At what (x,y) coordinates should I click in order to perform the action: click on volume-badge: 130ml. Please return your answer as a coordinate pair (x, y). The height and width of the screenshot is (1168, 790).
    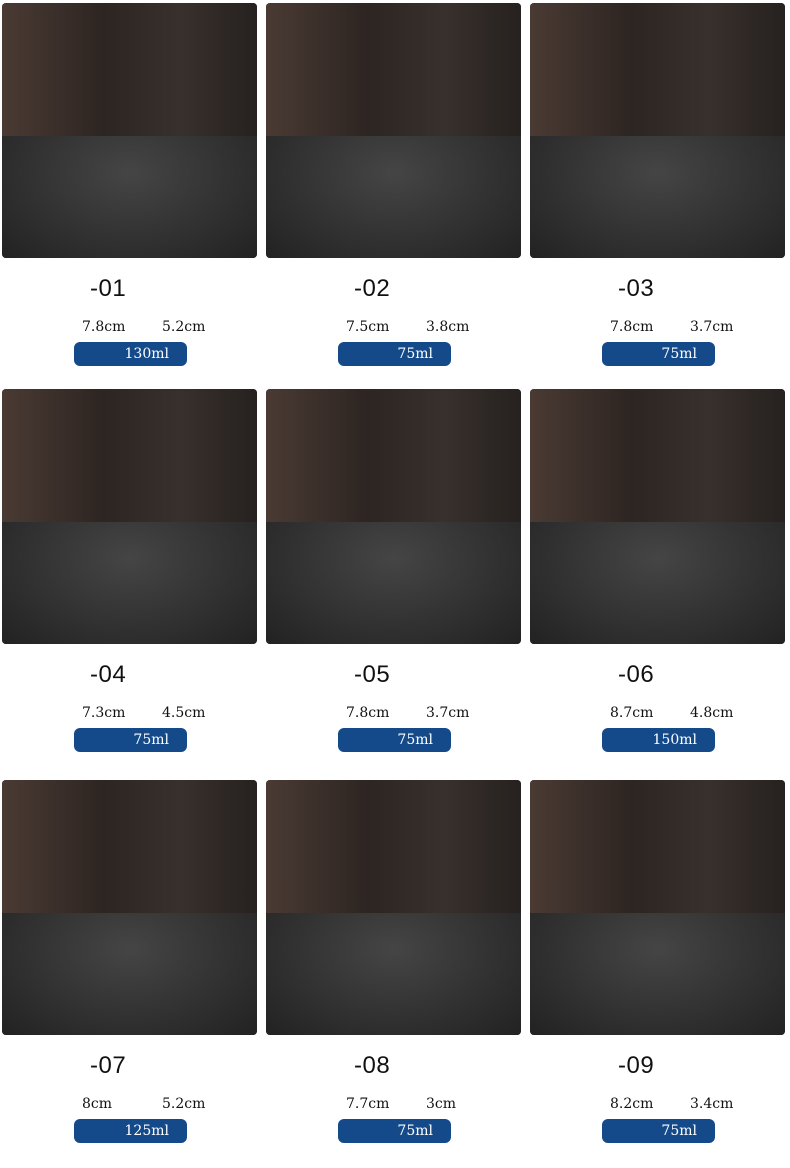
    Looking at the image, I should click on (130, 354).